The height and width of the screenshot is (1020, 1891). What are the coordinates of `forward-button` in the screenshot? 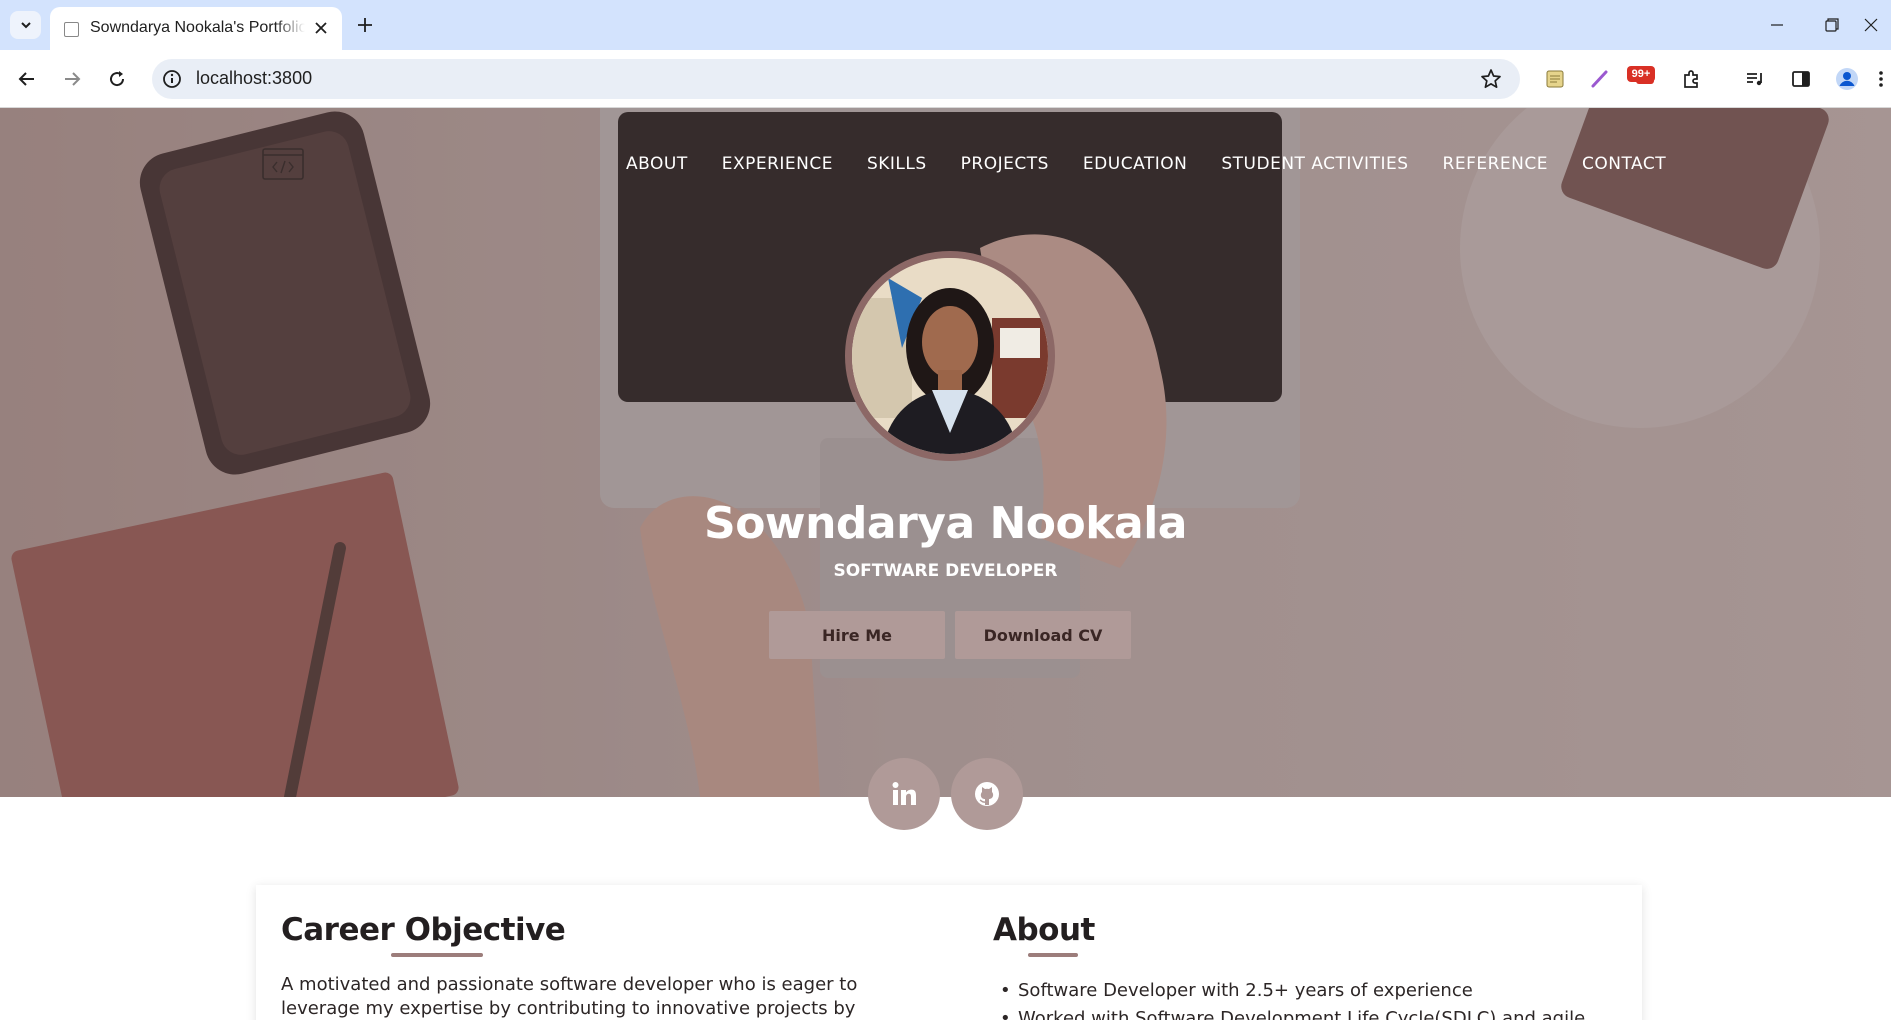 It's located at (72, 79).